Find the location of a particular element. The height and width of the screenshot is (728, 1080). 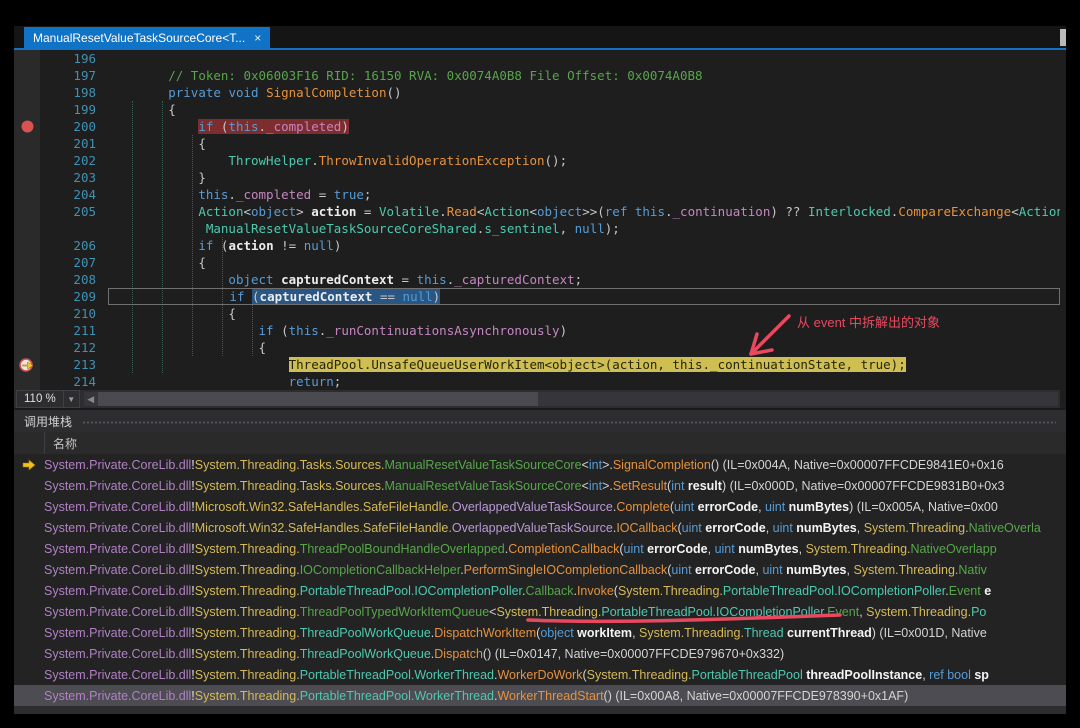

code-line: 209 if (capturedContext == null) is located at coordinates (537, 296).